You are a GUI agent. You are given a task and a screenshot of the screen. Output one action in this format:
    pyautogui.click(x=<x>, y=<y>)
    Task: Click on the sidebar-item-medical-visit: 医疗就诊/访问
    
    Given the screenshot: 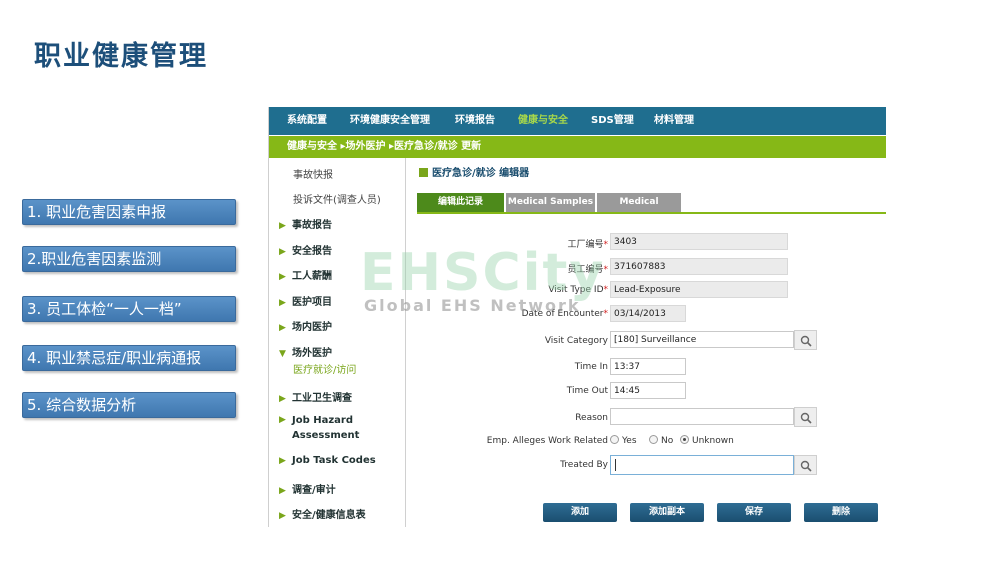 What is the action you would take?
    pyautogui.click(x=324, y=368)
    